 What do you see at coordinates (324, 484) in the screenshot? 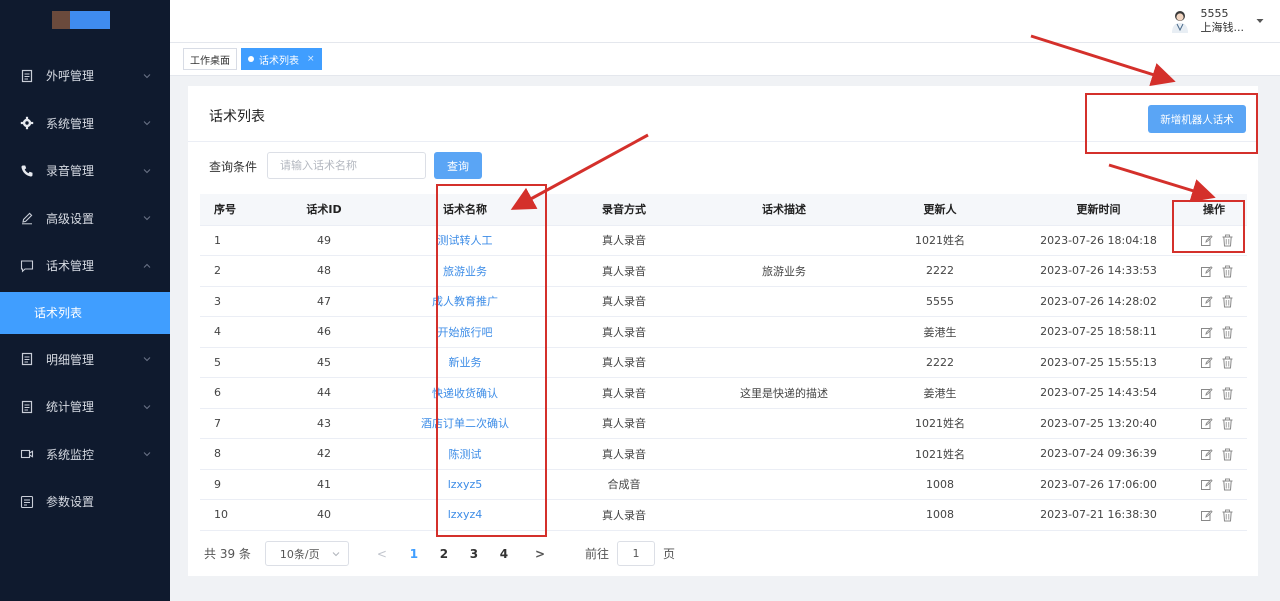
I see `cell-script-id: 41` at bounding box center [324, 484].